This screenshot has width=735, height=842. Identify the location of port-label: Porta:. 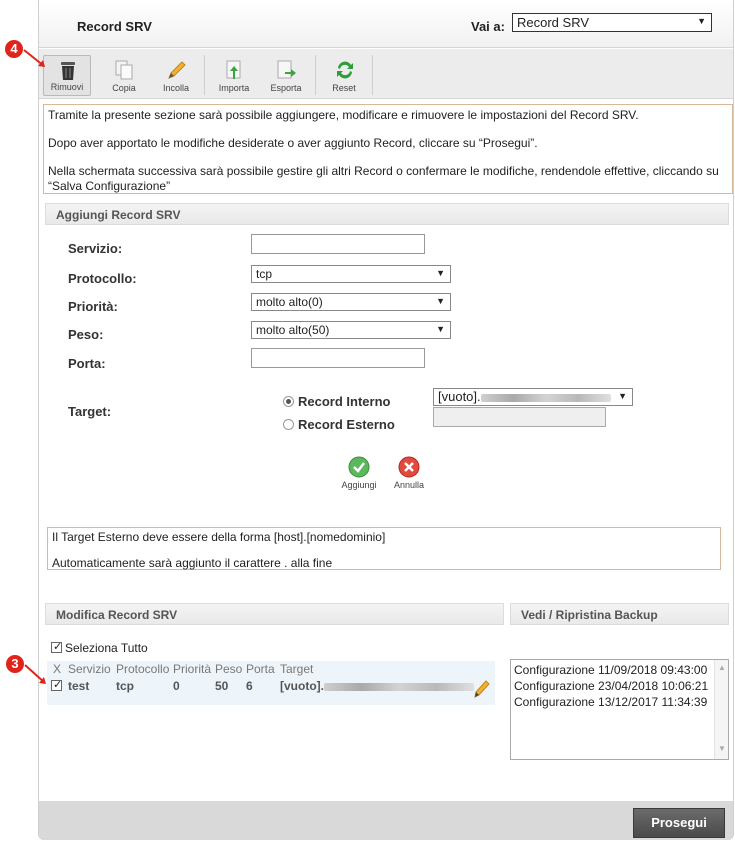
(87, 363).